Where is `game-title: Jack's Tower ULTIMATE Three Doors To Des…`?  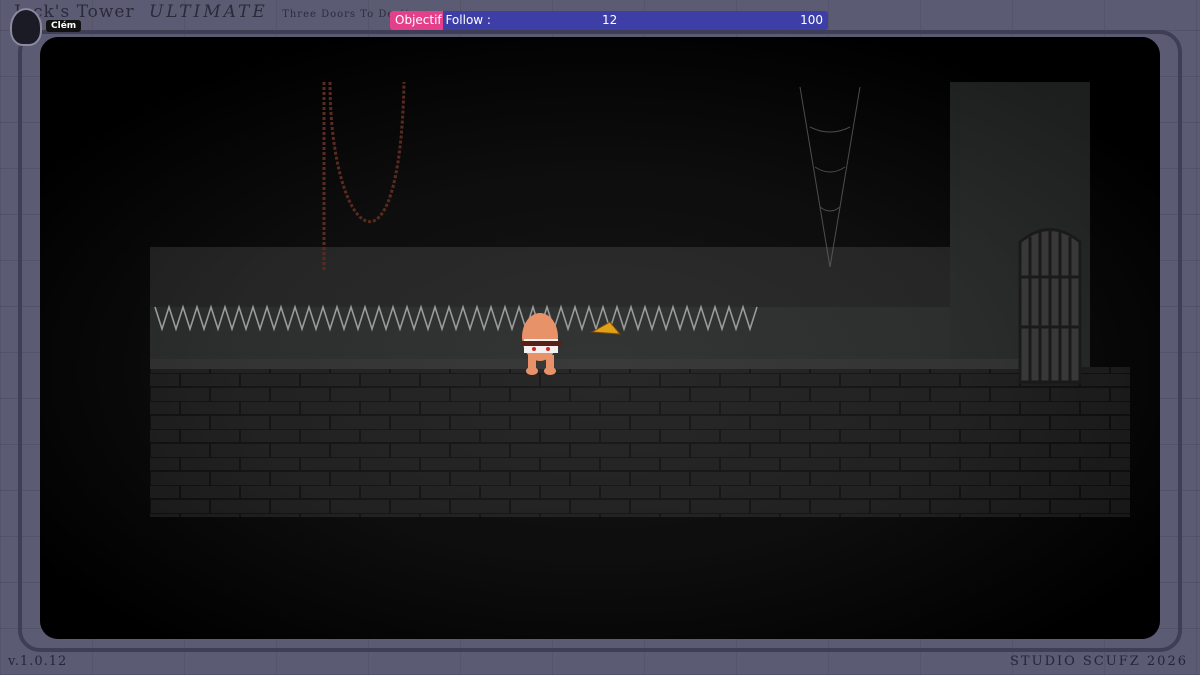
game-title: Jack's Tower ULTIMATE Three Doors To Des… is located at coordinates (219, 12).